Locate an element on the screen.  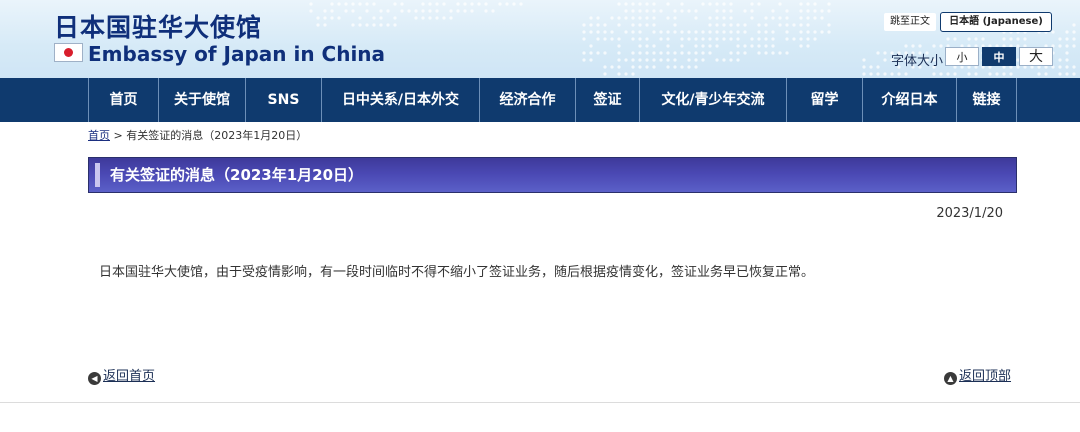
page-title: 有关签证的消息（2023年1月20日） is located at coordinates (237, 175).